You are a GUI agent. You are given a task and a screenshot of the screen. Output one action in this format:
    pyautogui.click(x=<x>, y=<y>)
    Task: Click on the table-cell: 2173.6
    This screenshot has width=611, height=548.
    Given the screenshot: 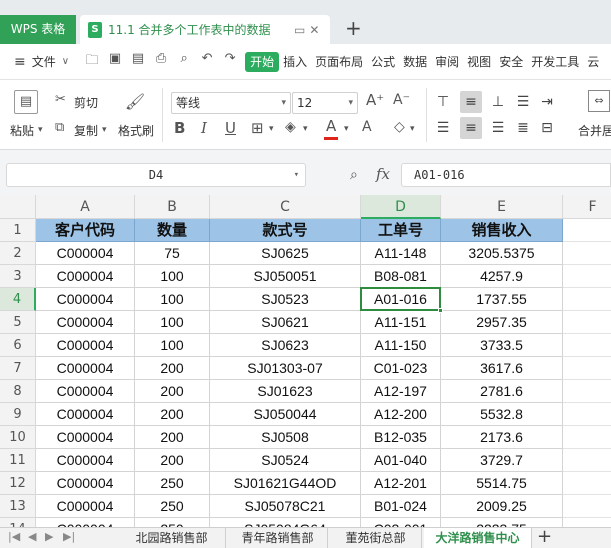 What is the action you would take?
    pyautogui.click(x=502, y=437)
    